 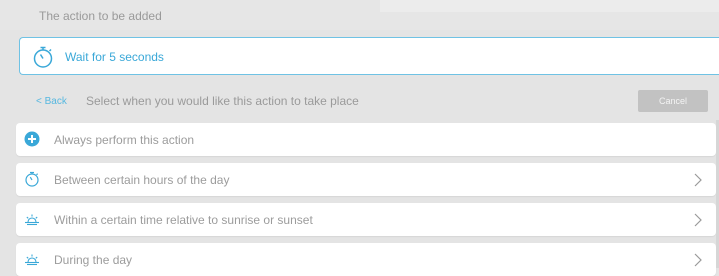 I want to click on option-label: Between certain hours of the day, so click(x=142, y=180).